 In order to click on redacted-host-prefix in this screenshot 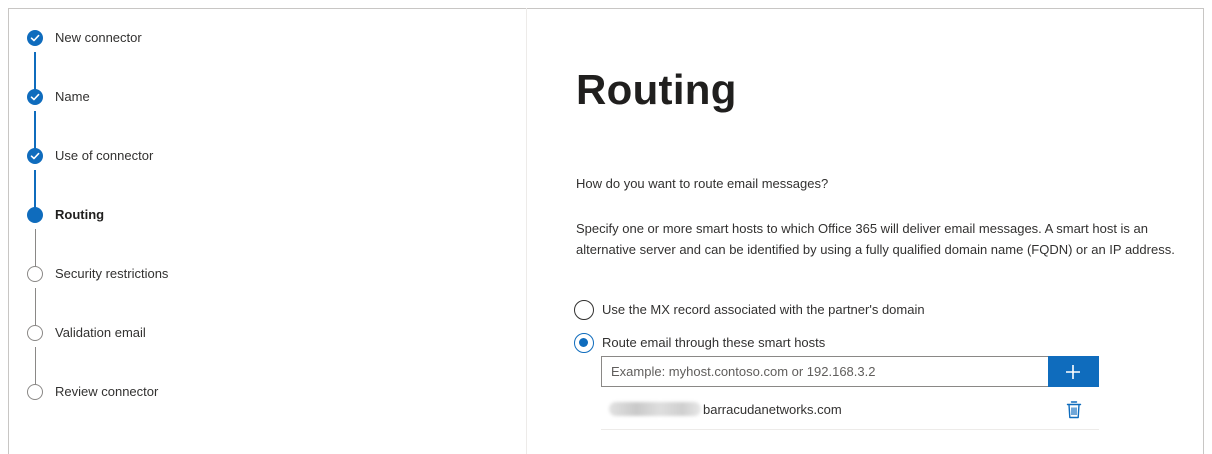, I will do `click(655, 409)`.